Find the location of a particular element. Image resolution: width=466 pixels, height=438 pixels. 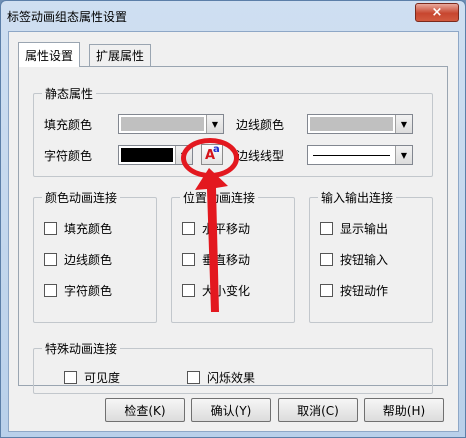

checkbox-label: 垂直移动 is located at coordinates (226, 260).